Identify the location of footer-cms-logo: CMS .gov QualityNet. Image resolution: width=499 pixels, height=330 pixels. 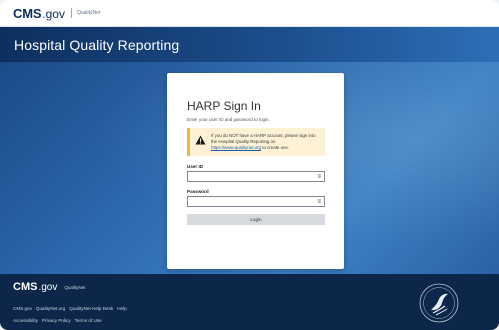
(49, 287).